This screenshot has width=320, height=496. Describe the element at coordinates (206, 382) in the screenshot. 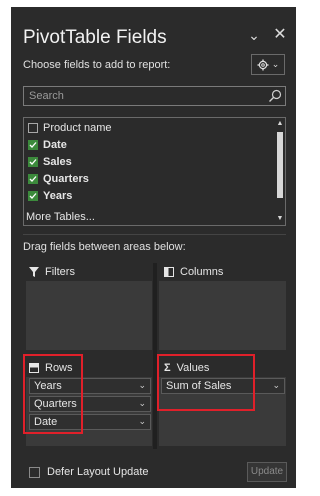

I see `values-highlight-box` at that location.